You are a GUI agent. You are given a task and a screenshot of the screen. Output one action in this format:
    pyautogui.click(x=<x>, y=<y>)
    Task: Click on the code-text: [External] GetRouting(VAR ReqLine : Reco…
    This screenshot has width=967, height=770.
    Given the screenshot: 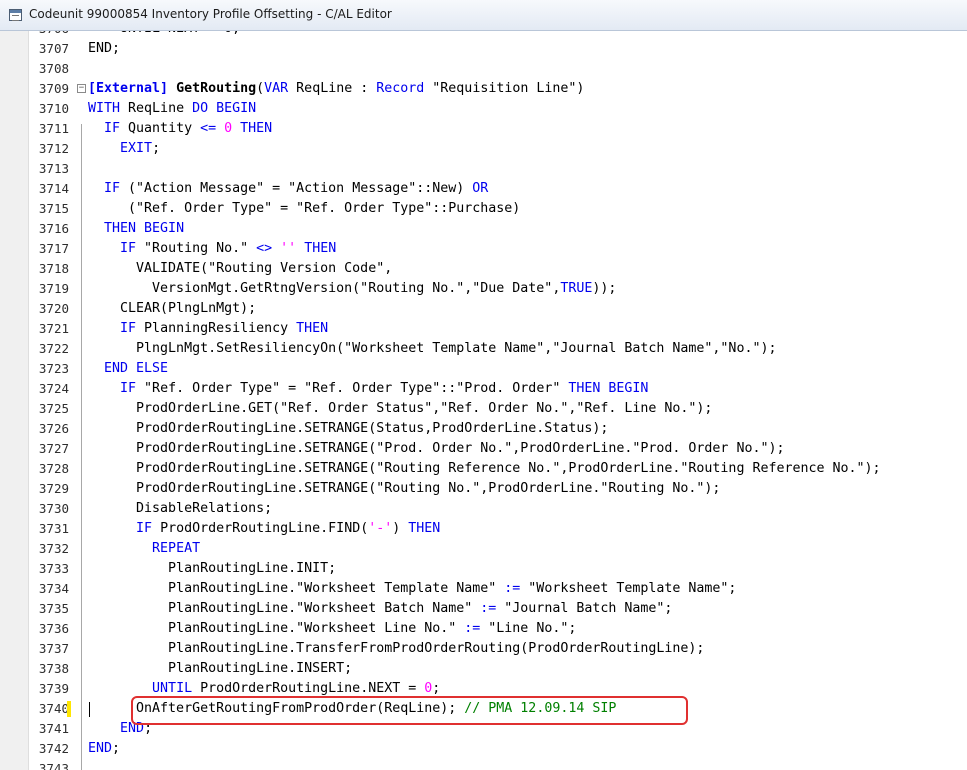 What is the action you would take?
    pyautogui.click(x=336, y=89)
    